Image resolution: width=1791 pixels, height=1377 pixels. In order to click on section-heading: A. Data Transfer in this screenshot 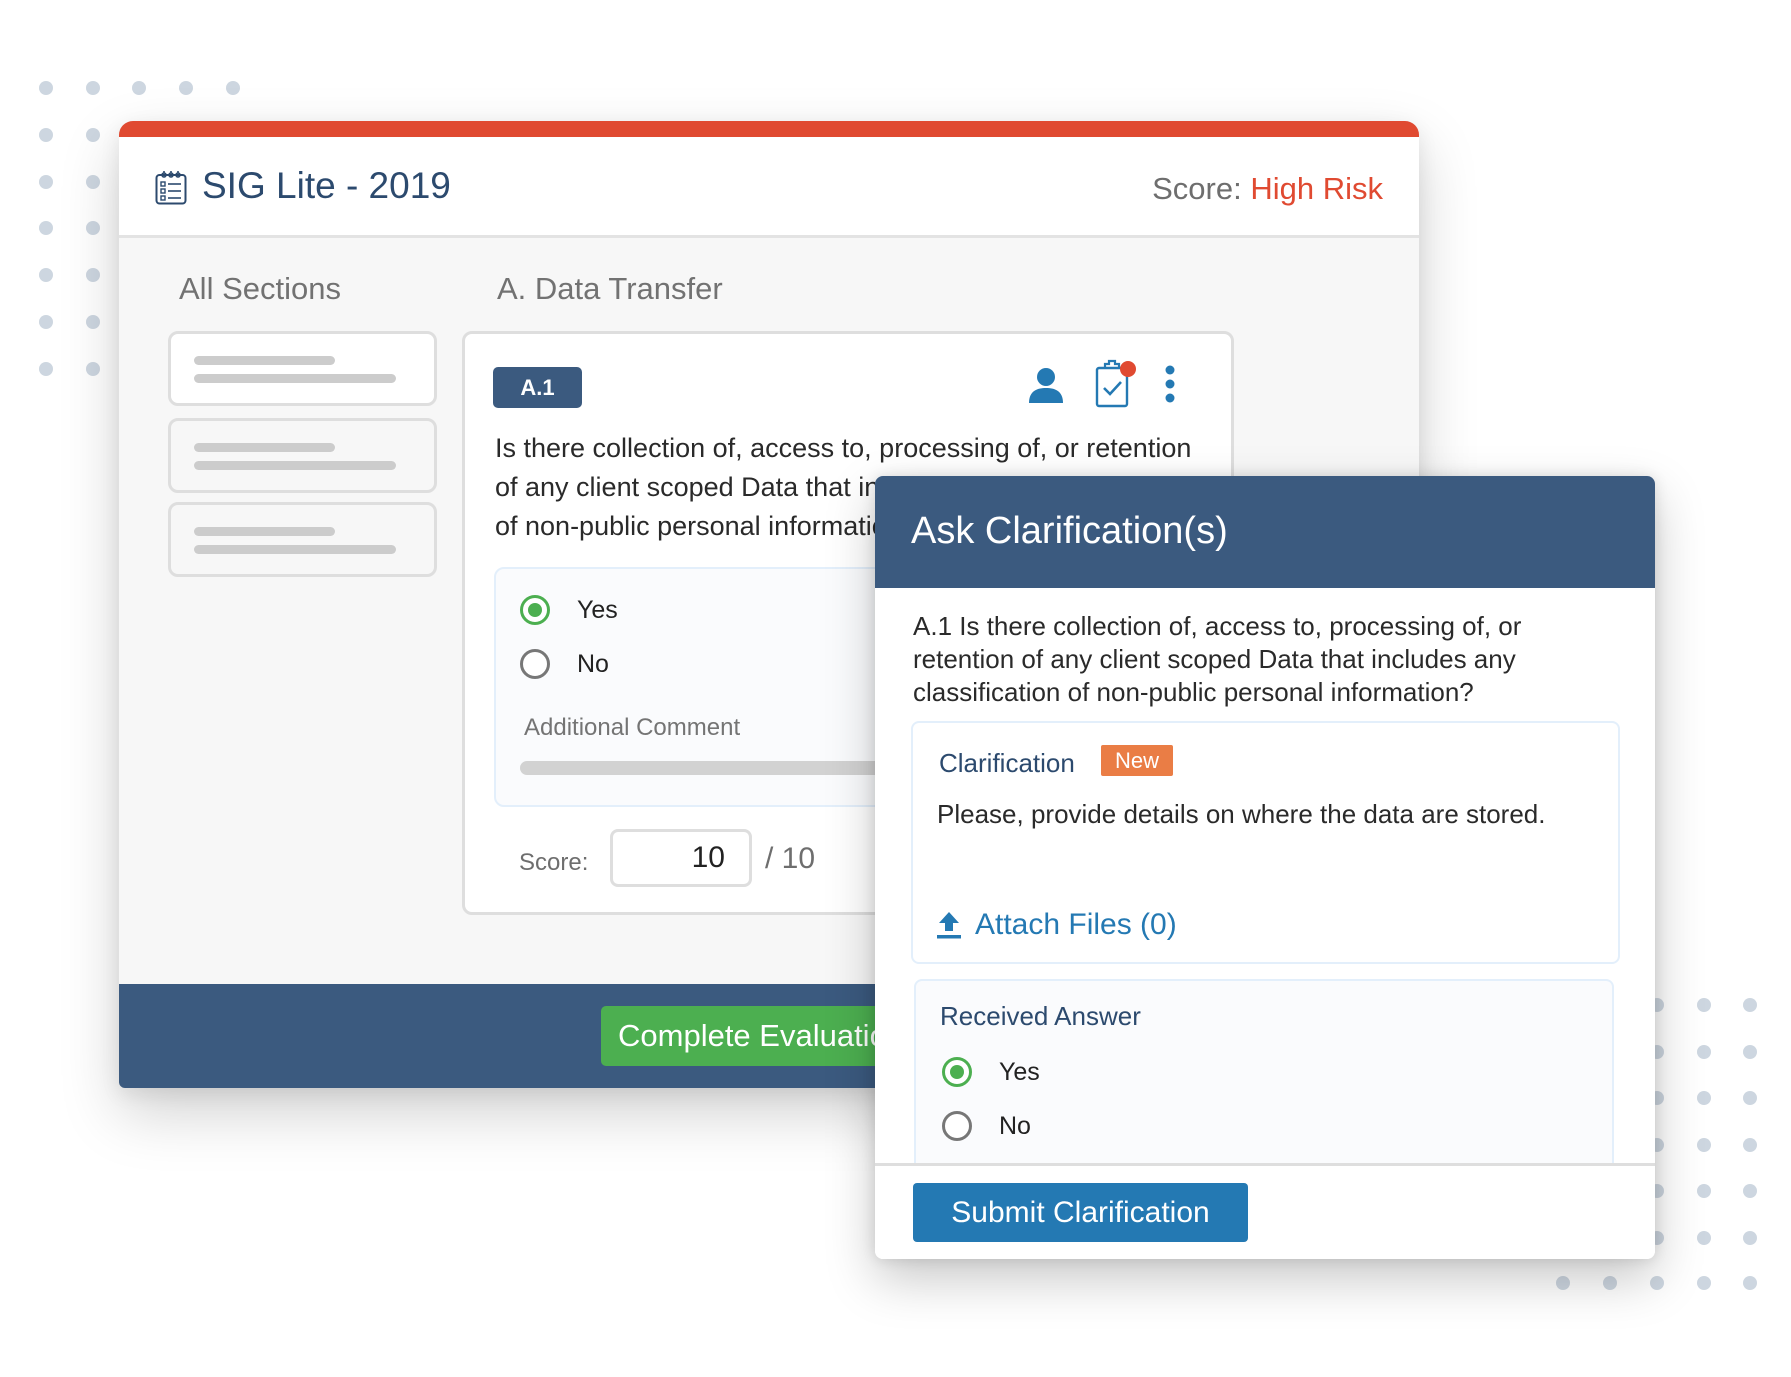, I will do `click(610, 288)`.